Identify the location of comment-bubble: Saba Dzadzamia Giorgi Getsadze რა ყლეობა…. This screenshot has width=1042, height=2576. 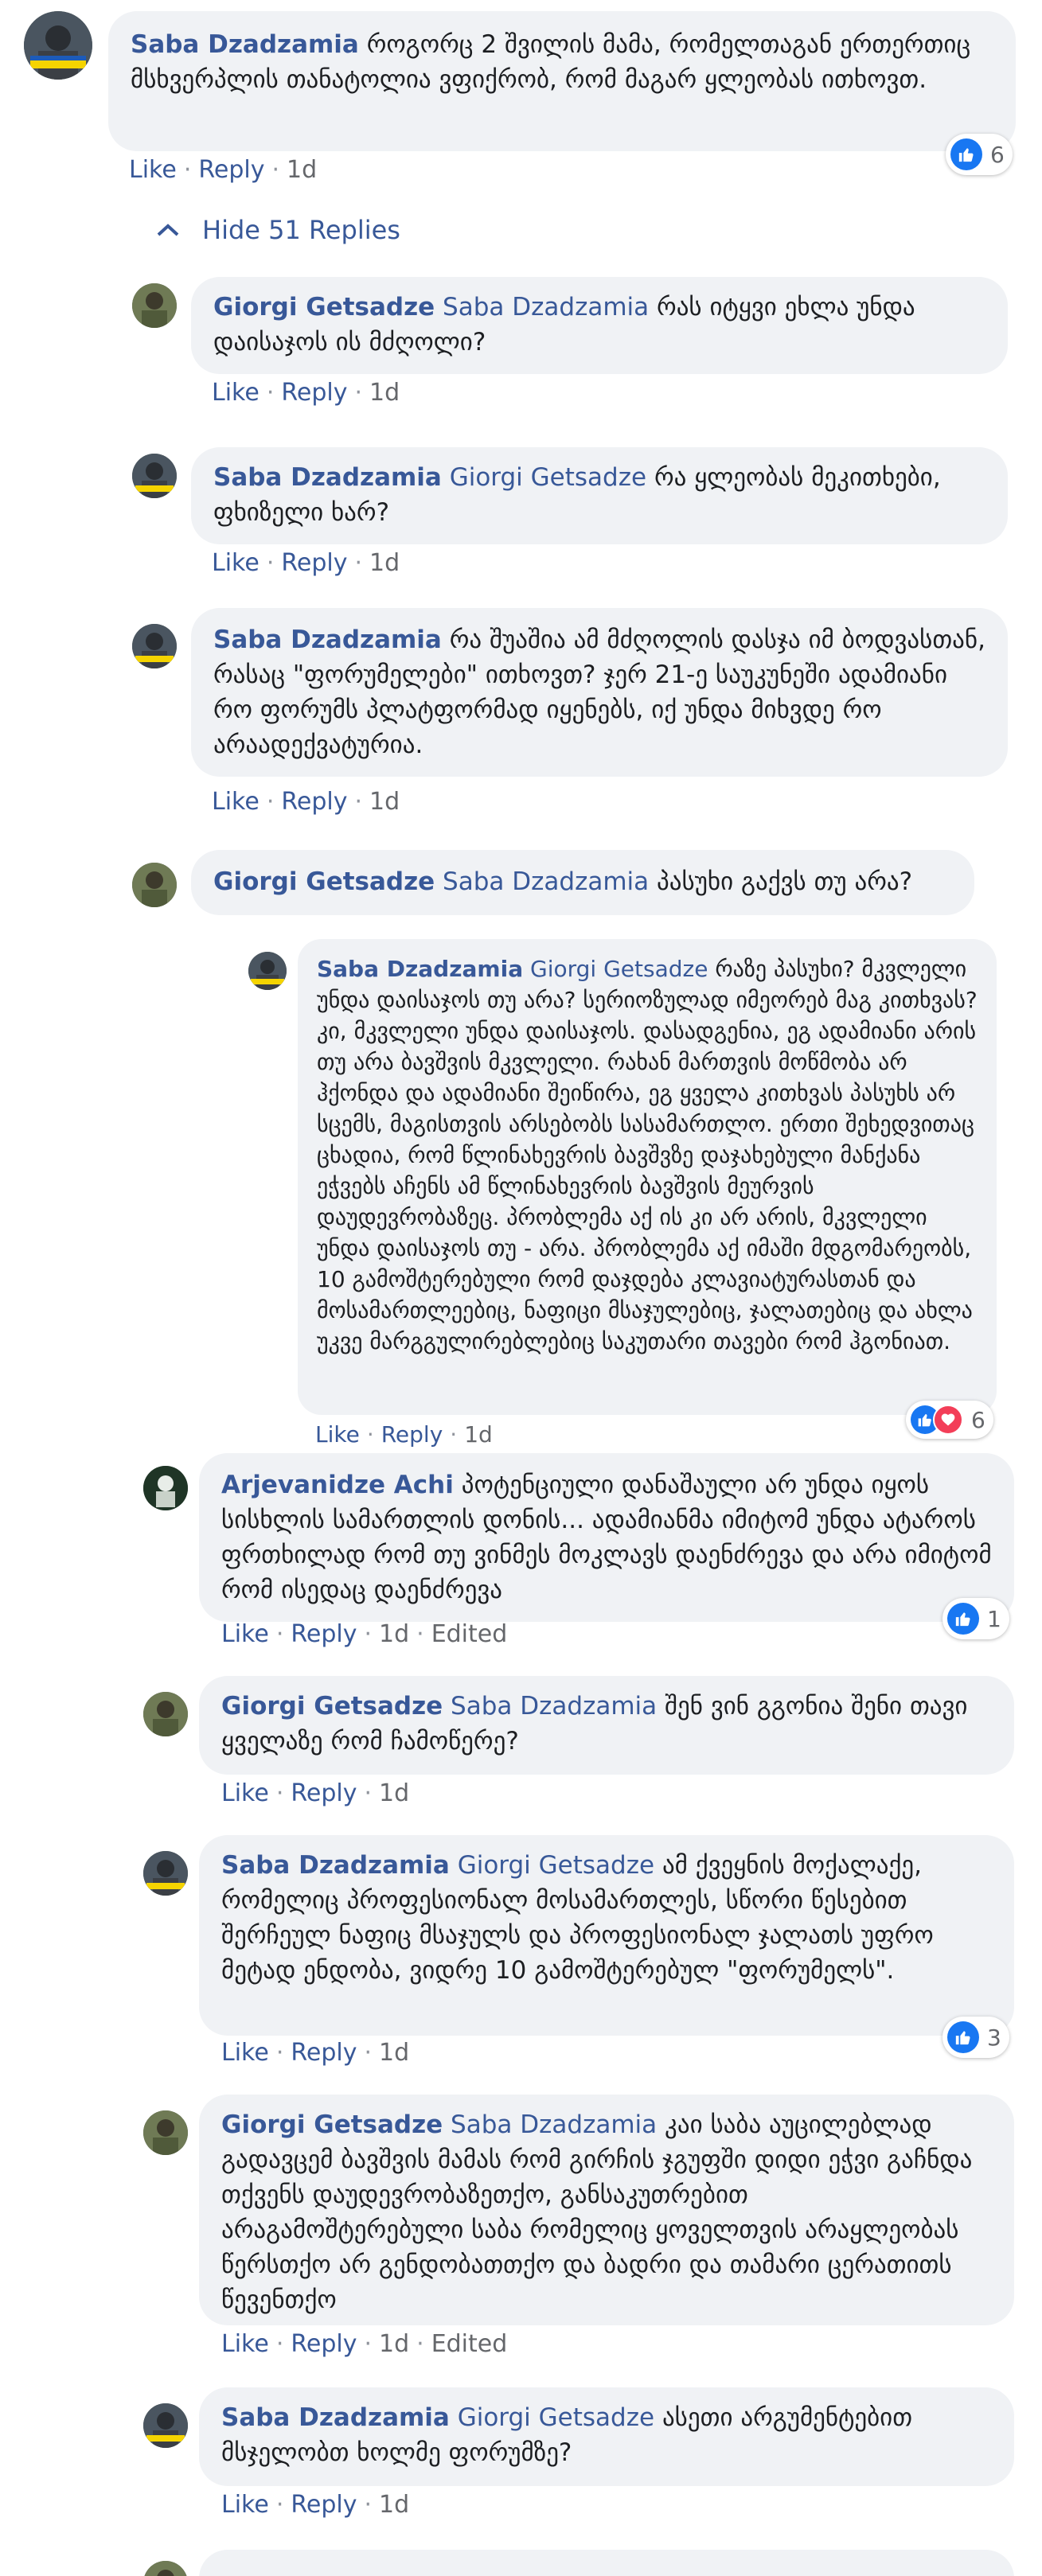
(599, 495).